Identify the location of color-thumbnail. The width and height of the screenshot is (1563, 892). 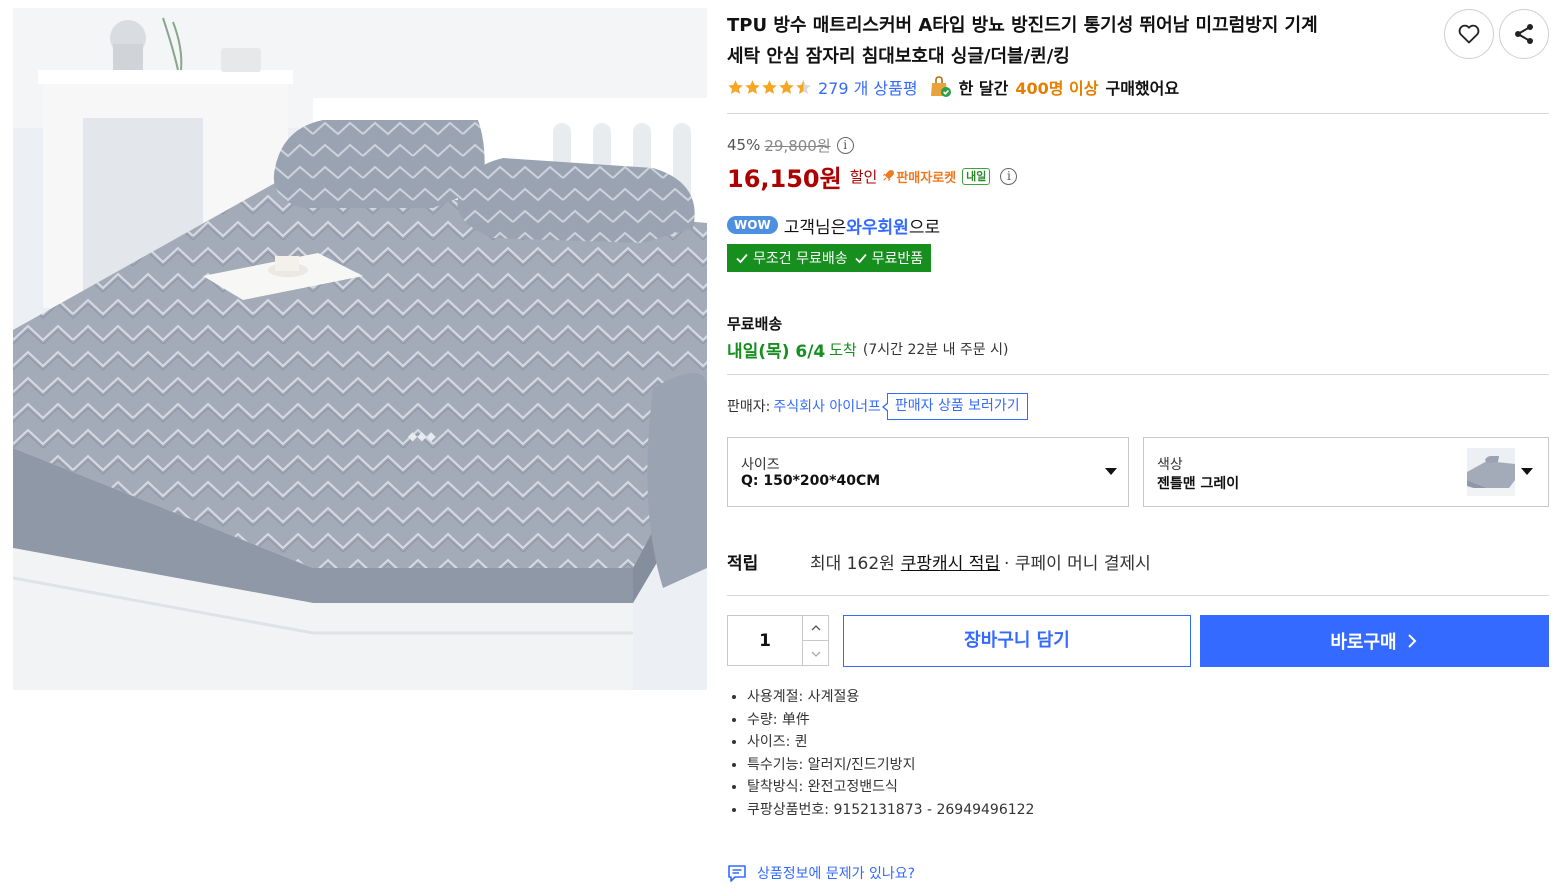
(1491, 472).